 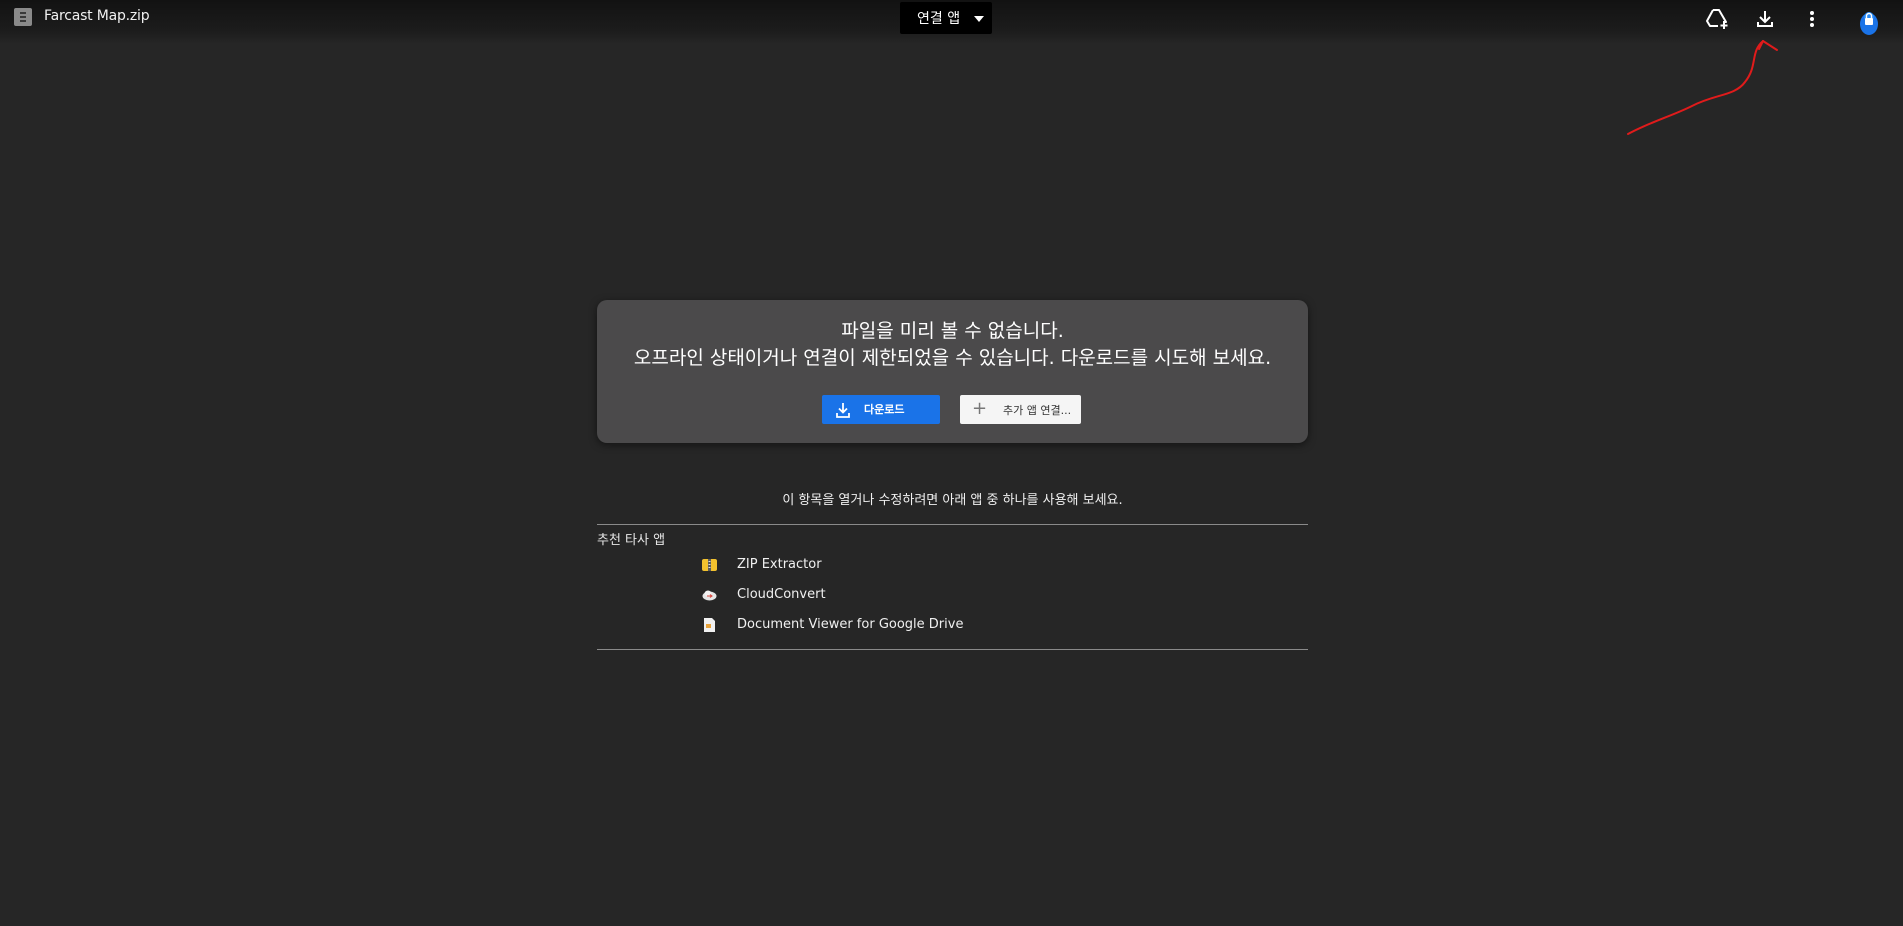 What do you see at coordinates (1869, 22) in the screenshot?
I see `account-avatar-icon` at bounding box center [1869, 22].